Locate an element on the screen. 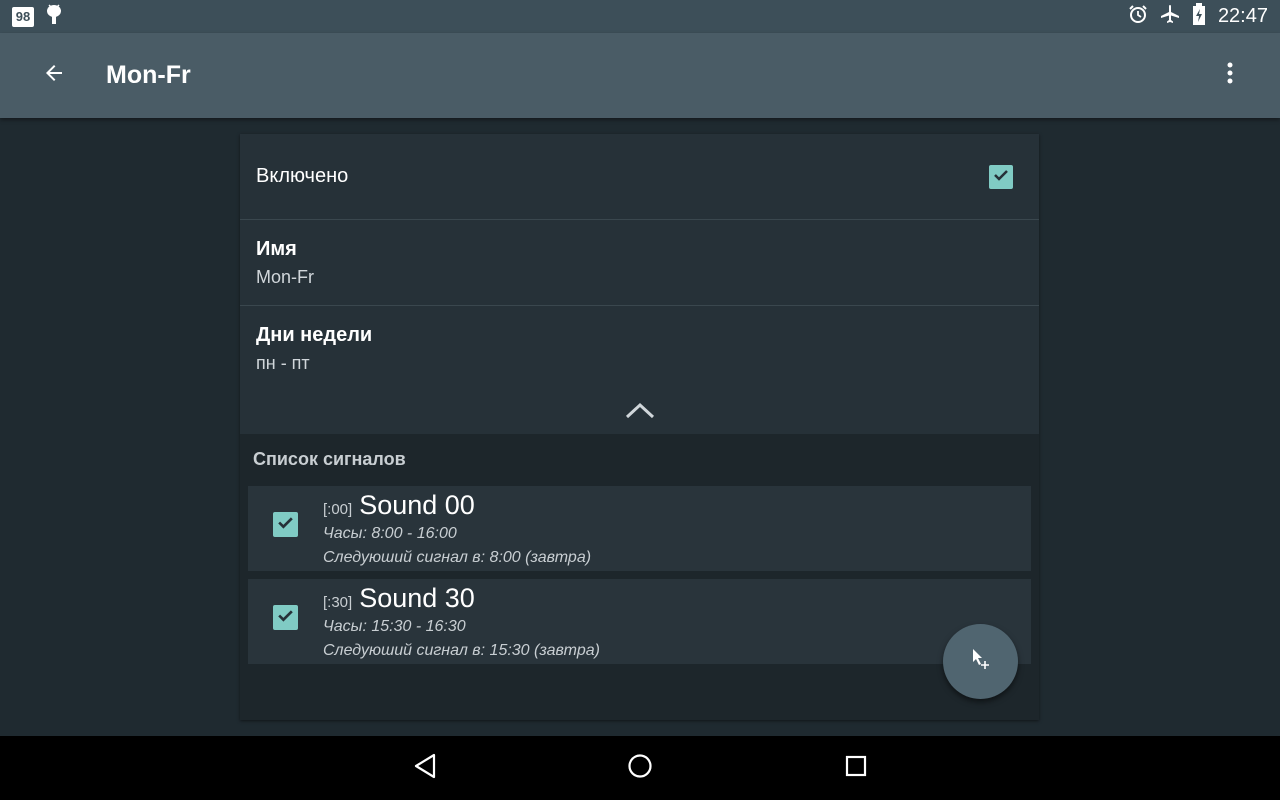  signal-title-line: [:00] Sound 00 is located at coordinates (457, 505).